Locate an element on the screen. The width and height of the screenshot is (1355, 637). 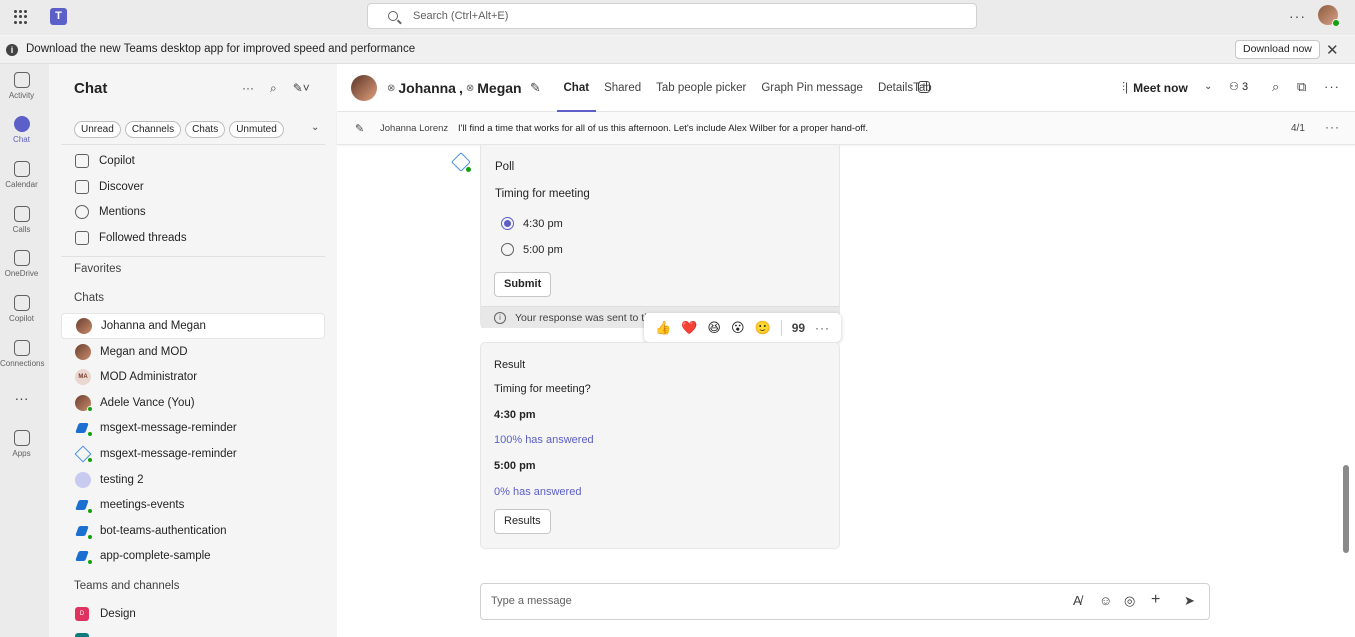
filter-unread: Unread is located at coordinates (97, 129).